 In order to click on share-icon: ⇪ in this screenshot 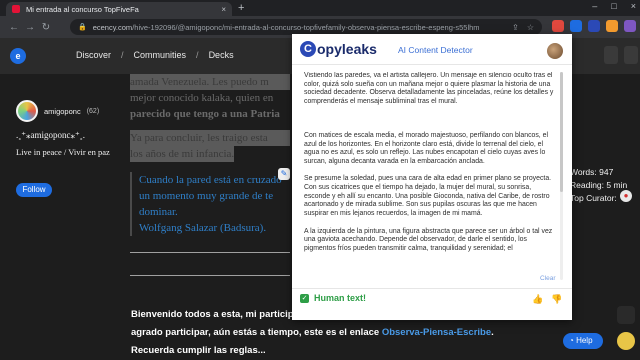, I will do `click(515, 27)`.